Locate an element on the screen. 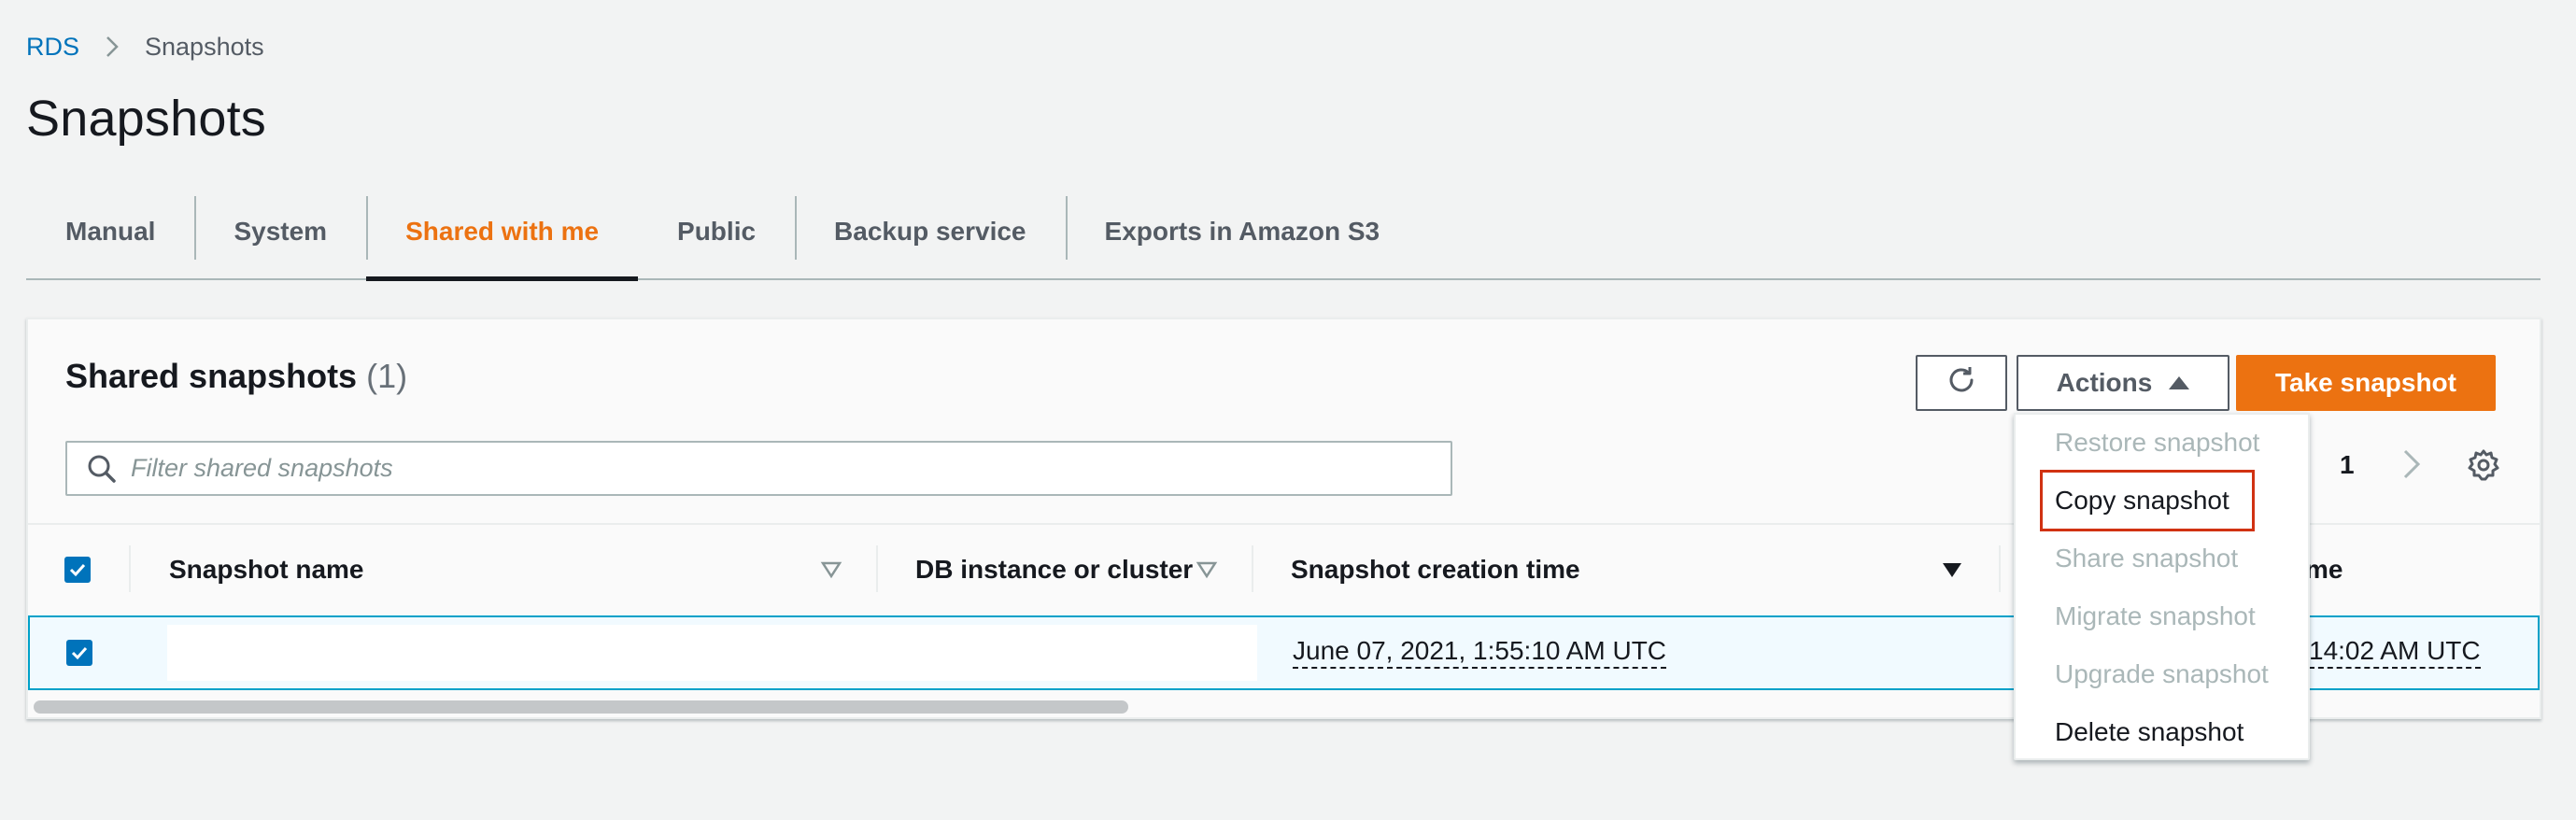 Image resolution: width=2576 pixels, height=820 pixels. panel-count: (1) is located at coordinates (387, 376).